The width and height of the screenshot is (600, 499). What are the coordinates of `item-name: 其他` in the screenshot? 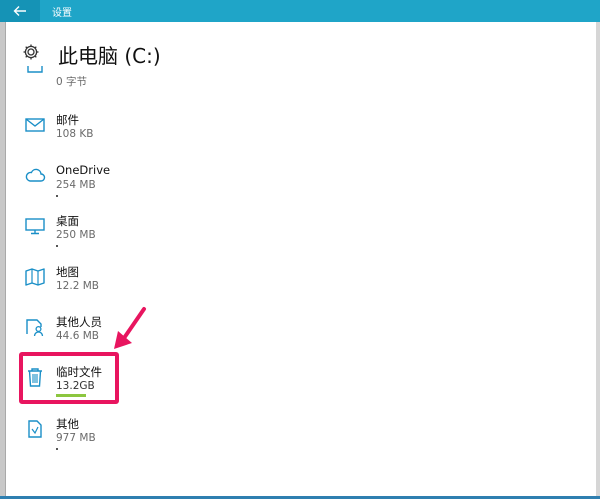 It's located at (67, 424).